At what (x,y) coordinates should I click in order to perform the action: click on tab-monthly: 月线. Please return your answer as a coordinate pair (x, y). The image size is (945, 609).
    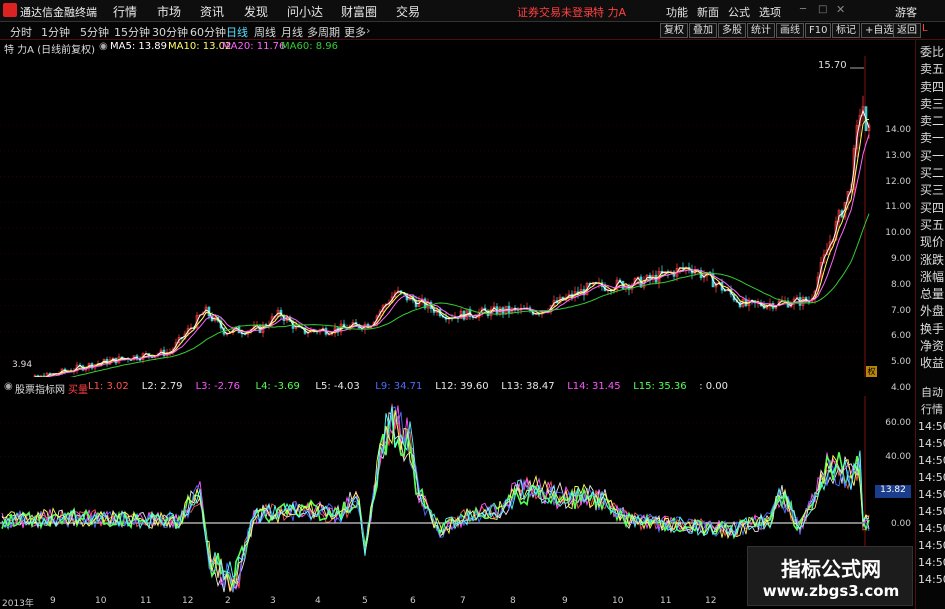
    Looking at the image, I should click on (292, 32).